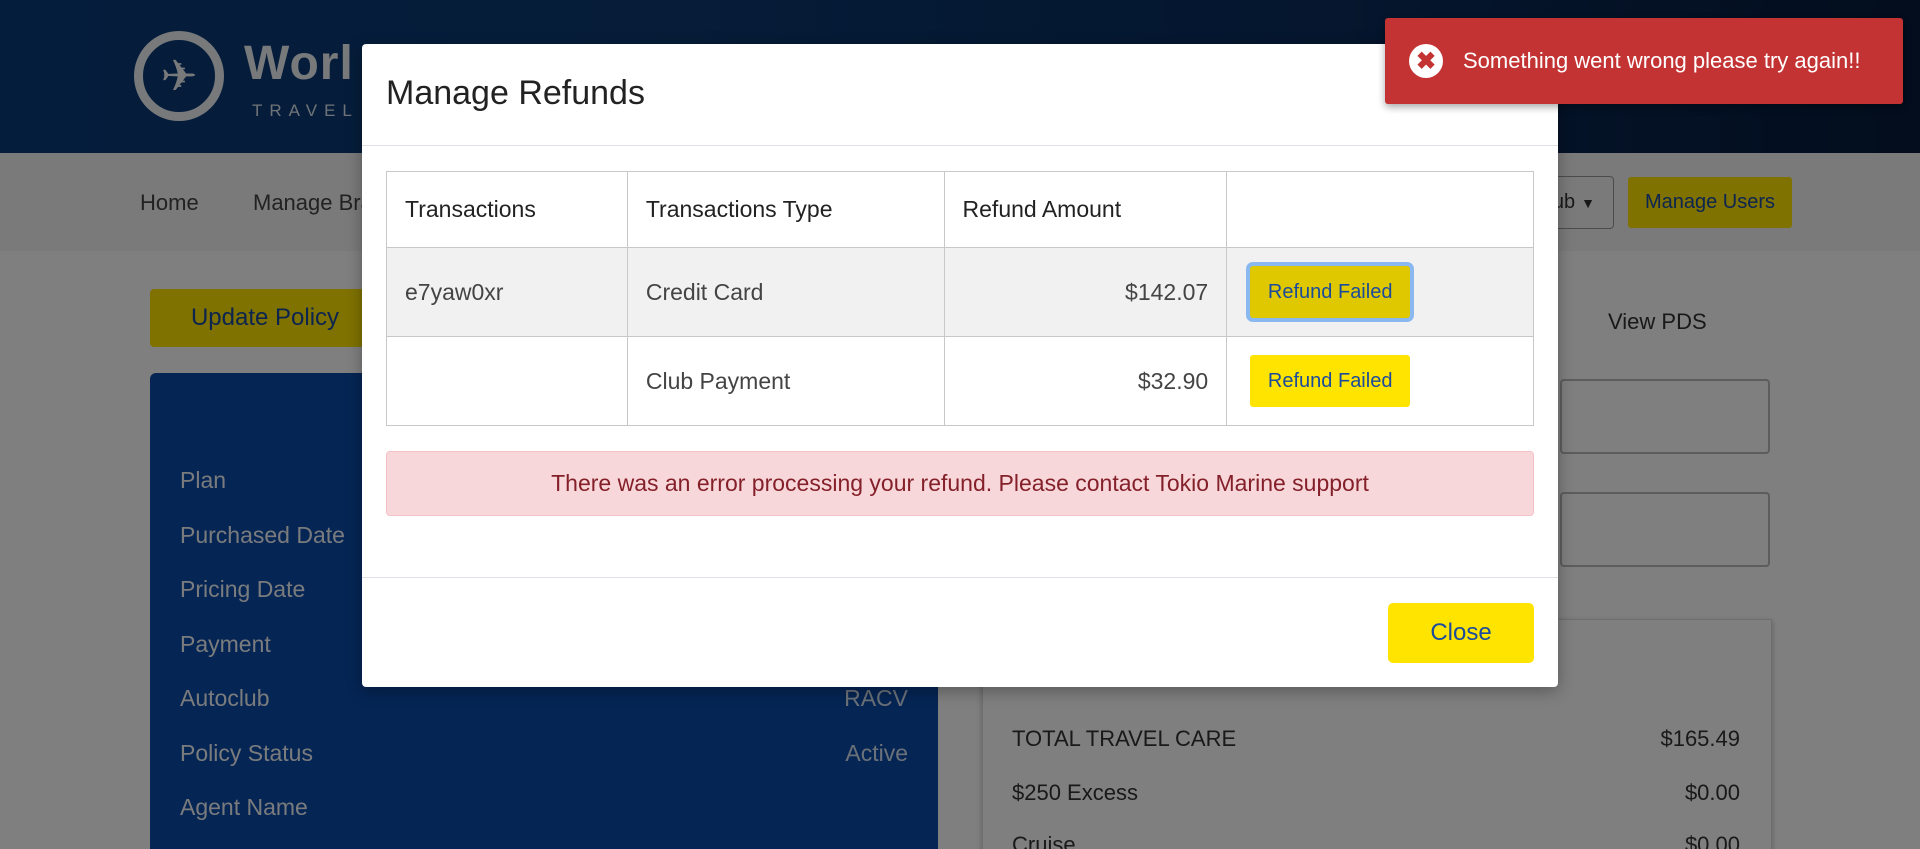 This screenshot has width=1920, height=849. Describe the element at coordinates (1426, 61) in the screenshot. I see `error-x-icon: ✖` at that location.